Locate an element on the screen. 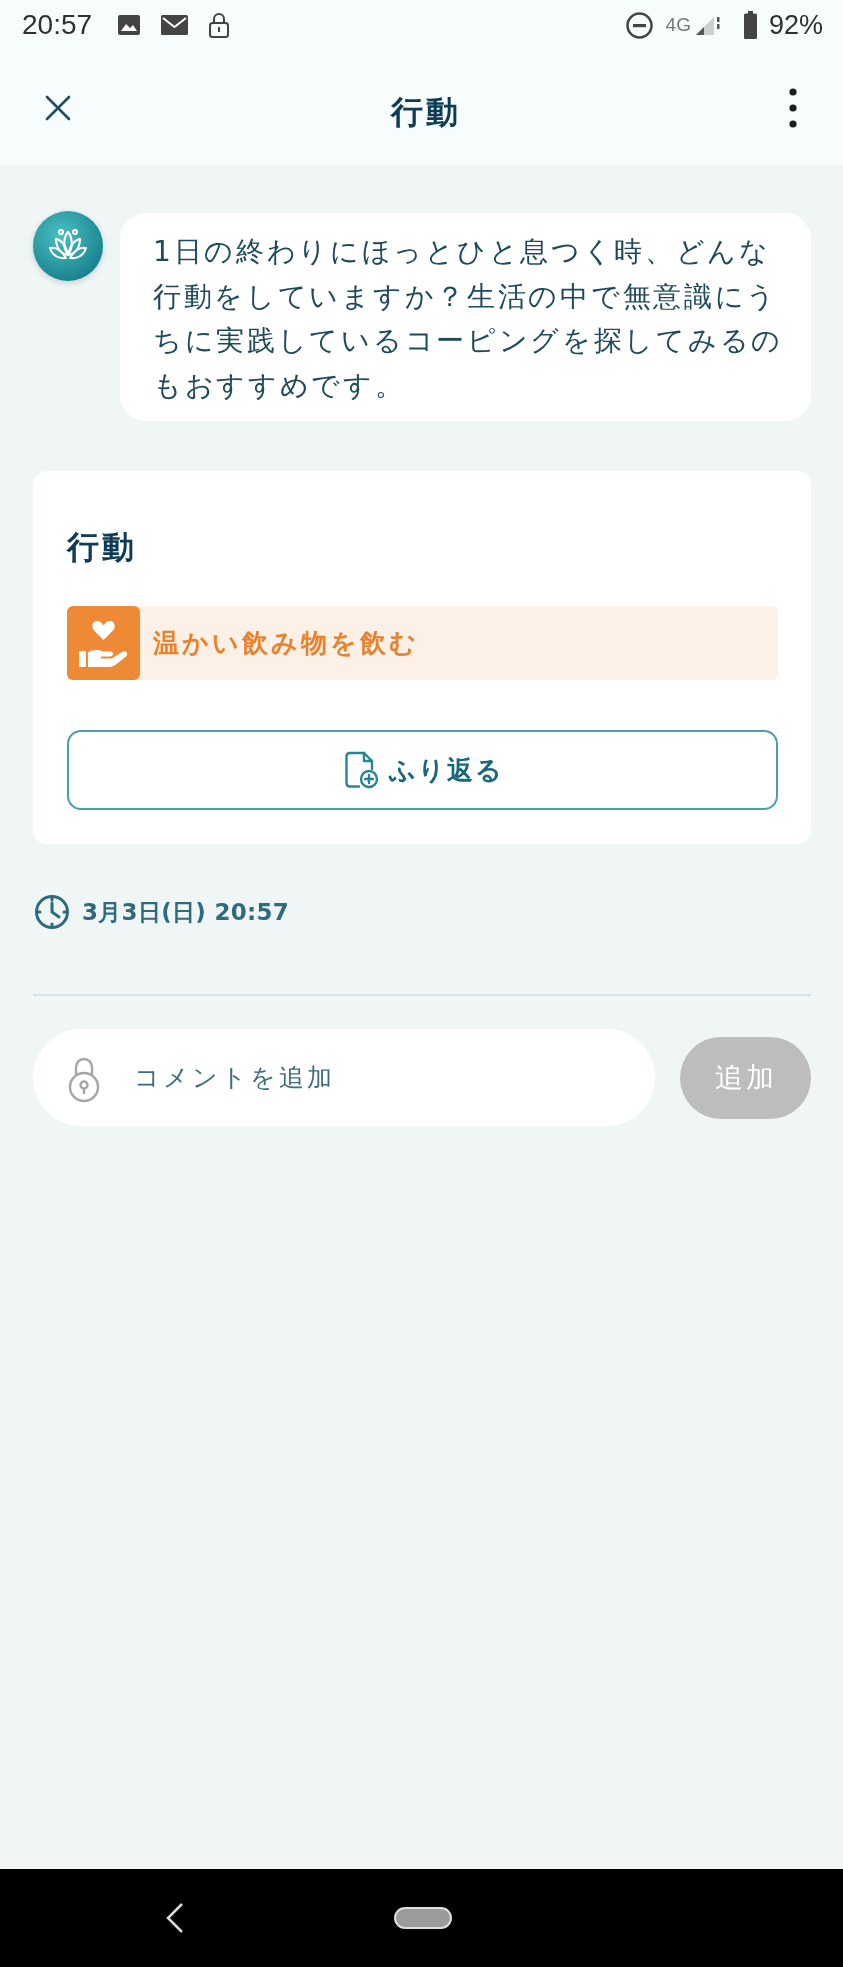 Image resolution: width=843 pixels, height=1967 pixels. close-icon is located at coordinates (58, 107).